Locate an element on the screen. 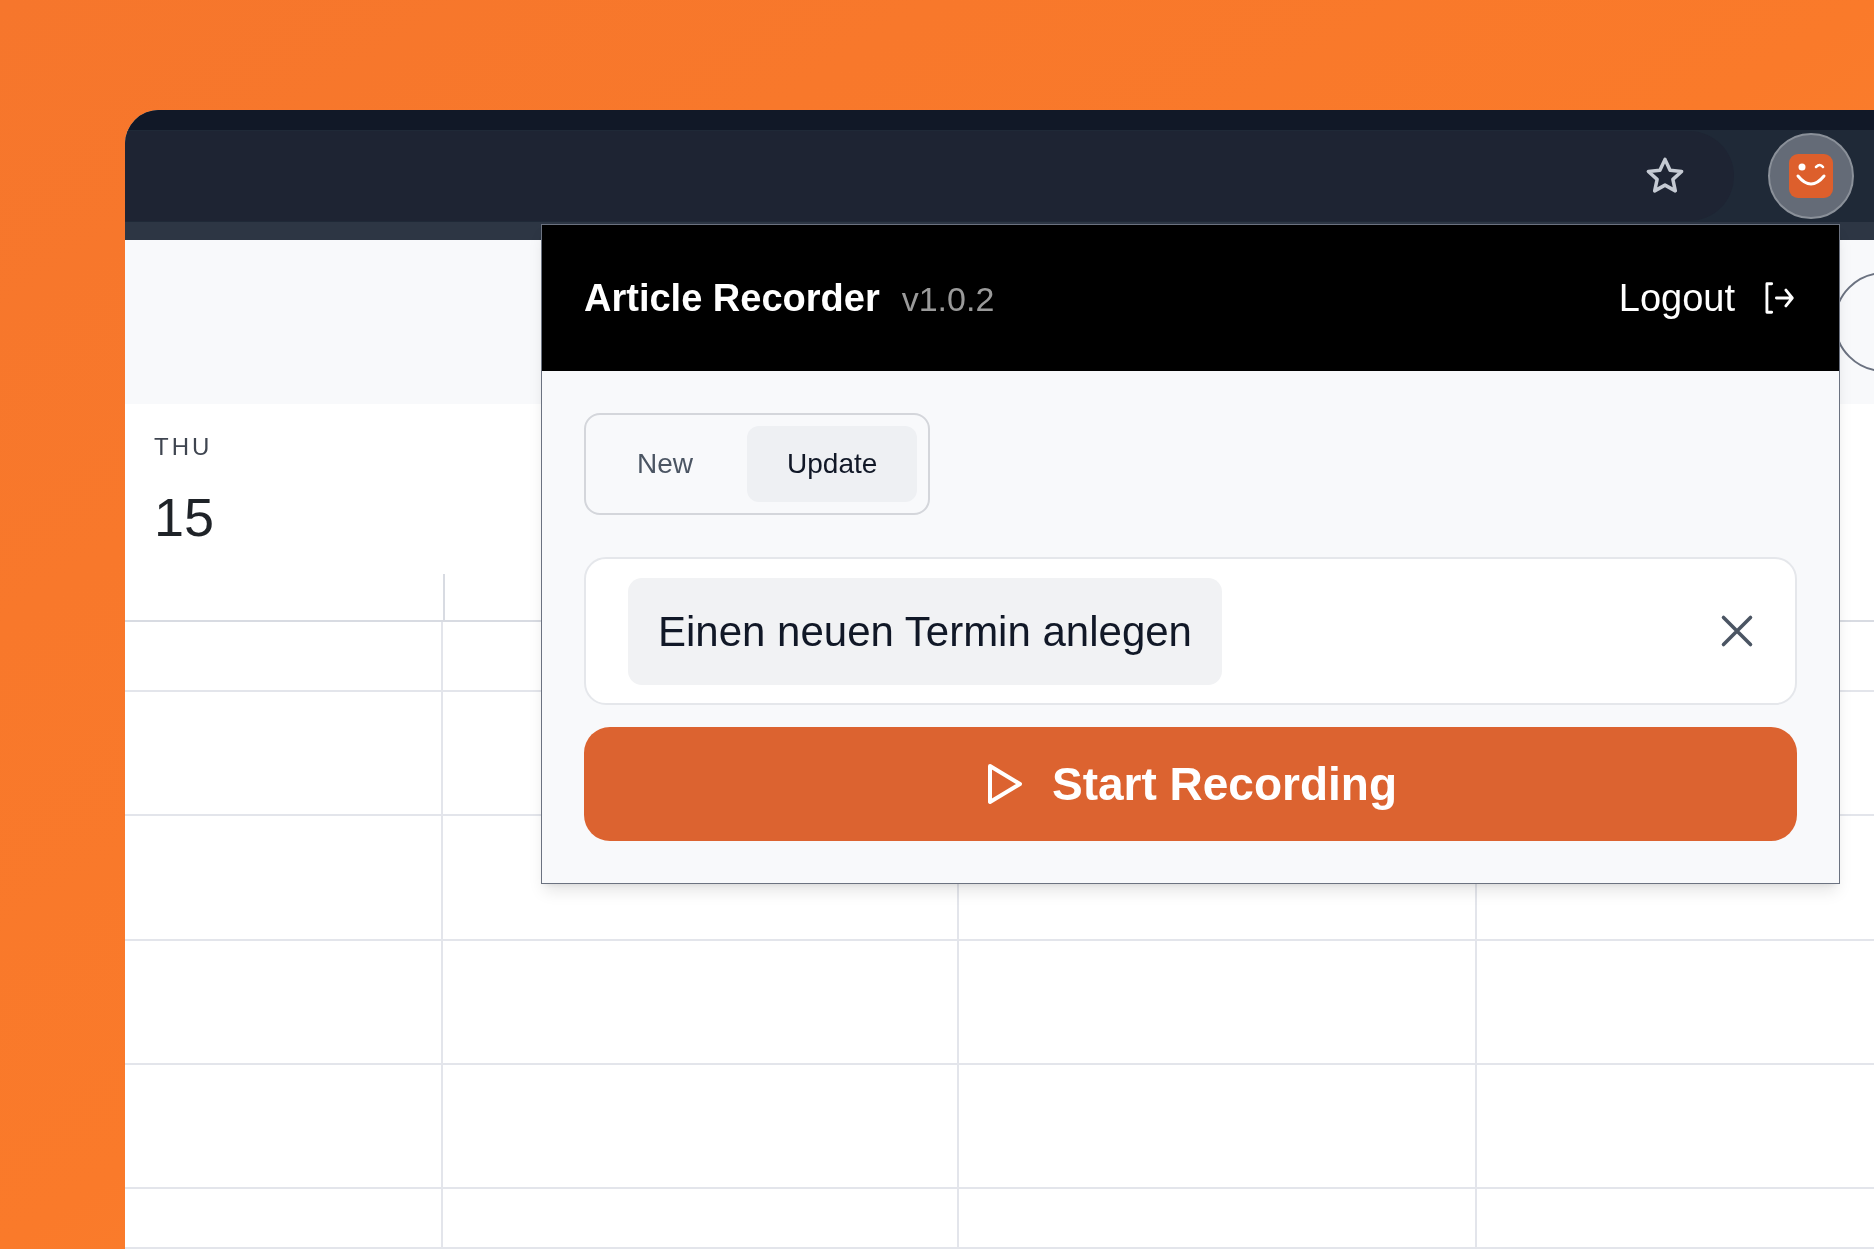  close-icon is located at coordinates (1737, 631).